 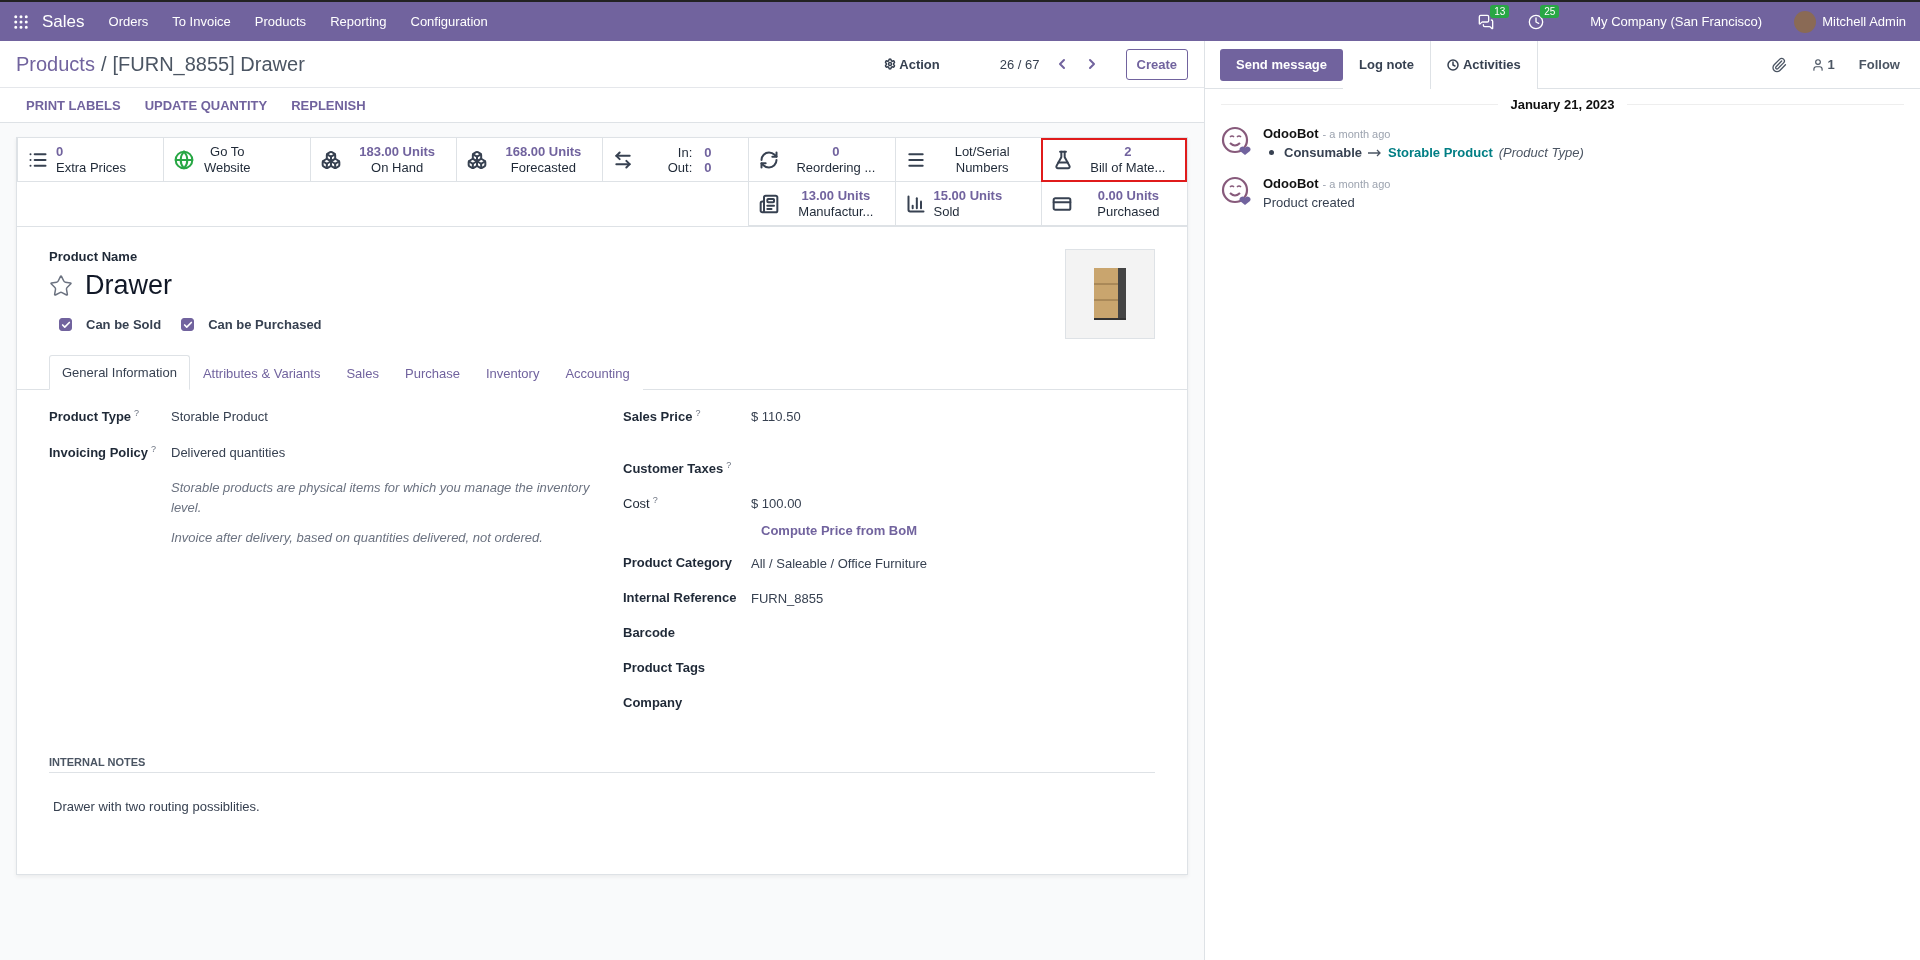 What do you see at coordinates (528, 160) in the screenshot?
I see `smart-button: 168.00 Units Forecasted` at bounding box center [528, 160].